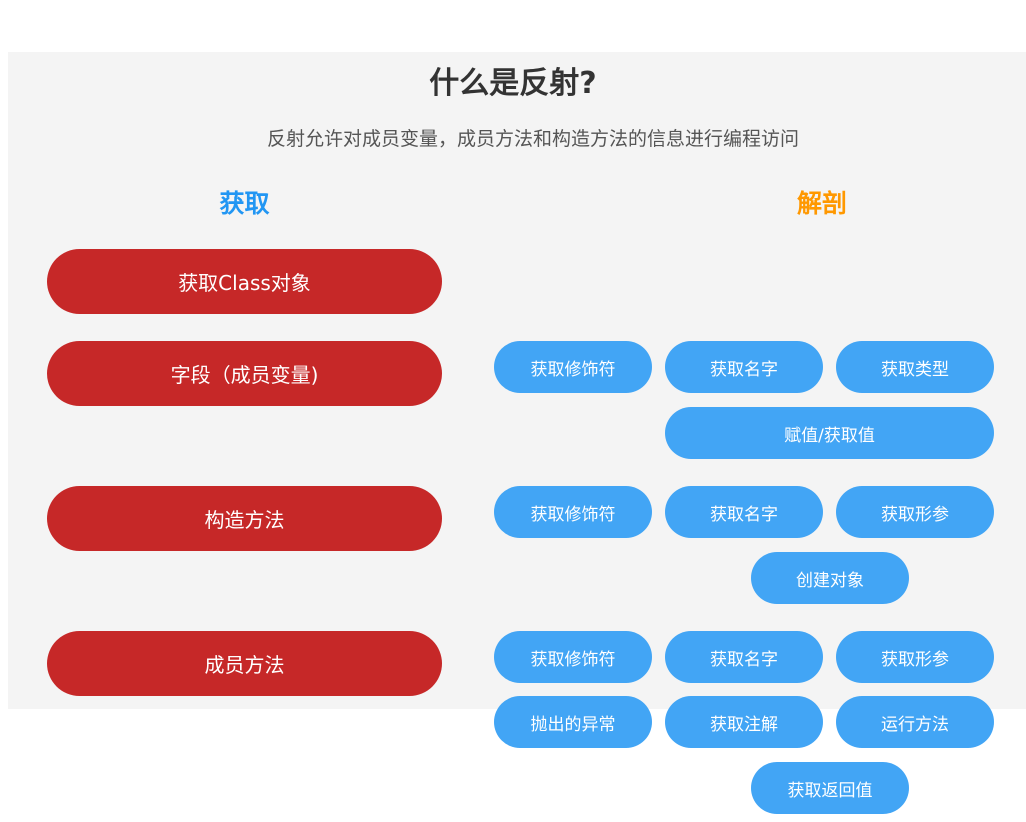 Image resolution: width=1026 pixels, height=822 pixels. Describe the element at coordinates (744, 657) in the screenshot. I see `method-get-name-node: 获取名字` at that location.